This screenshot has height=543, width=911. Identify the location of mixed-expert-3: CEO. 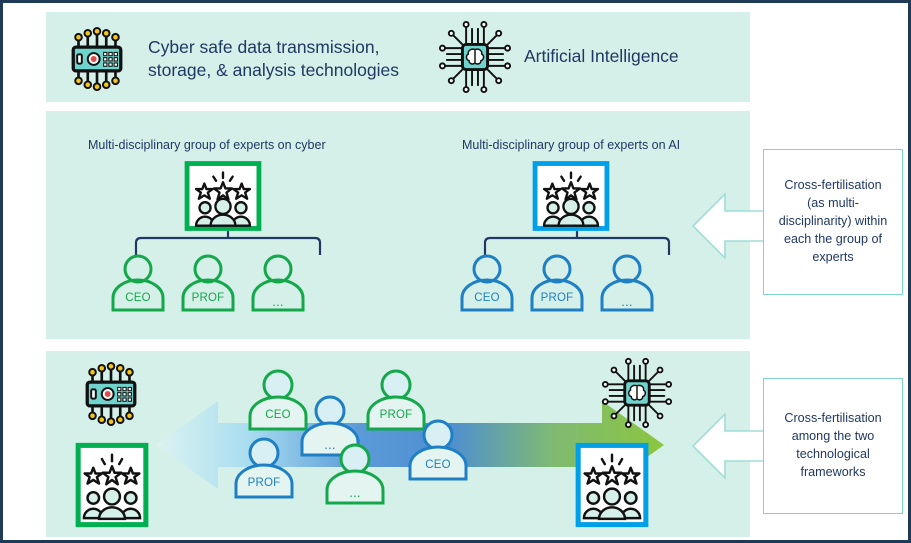
(438, 450).